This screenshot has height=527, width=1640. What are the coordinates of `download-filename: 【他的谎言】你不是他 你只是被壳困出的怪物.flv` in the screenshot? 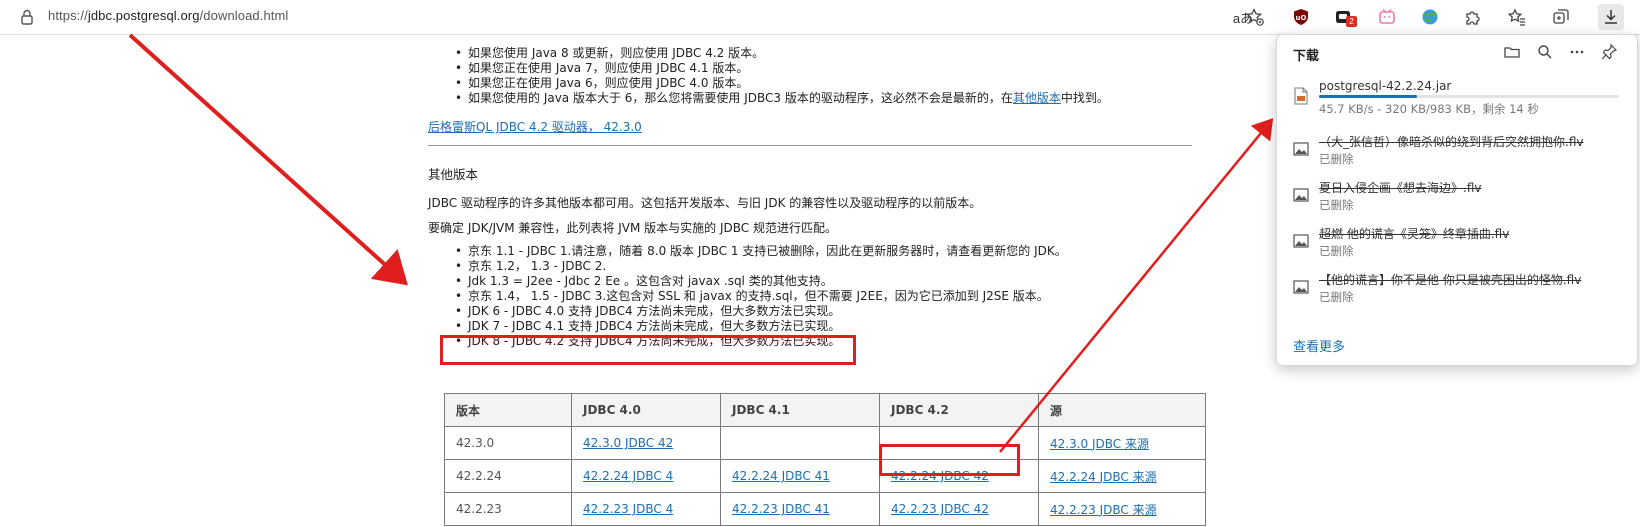 It's located at (1450, 280).